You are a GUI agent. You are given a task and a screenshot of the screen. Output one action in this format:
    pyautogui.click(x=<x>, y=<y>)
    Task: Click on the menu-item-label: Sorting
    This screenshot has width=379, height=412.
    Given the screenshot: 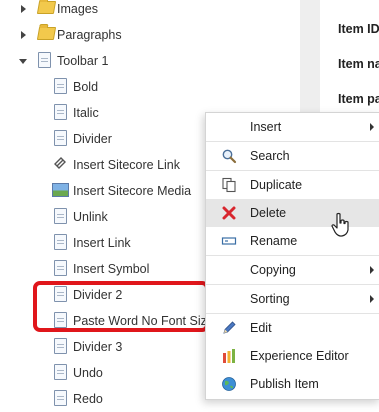 What is the action you would take?
    pyautogui.click(x=270, y=299)
    